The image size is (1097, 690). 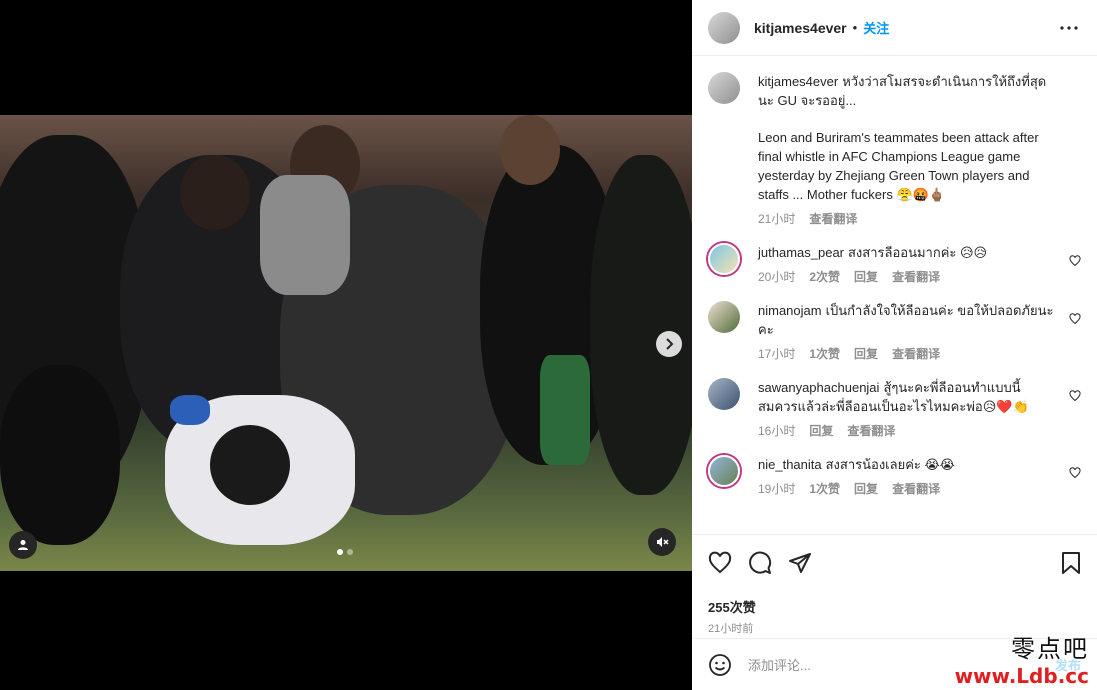 I want to click on speaker-muted-icon, so click(x=663, y=542).